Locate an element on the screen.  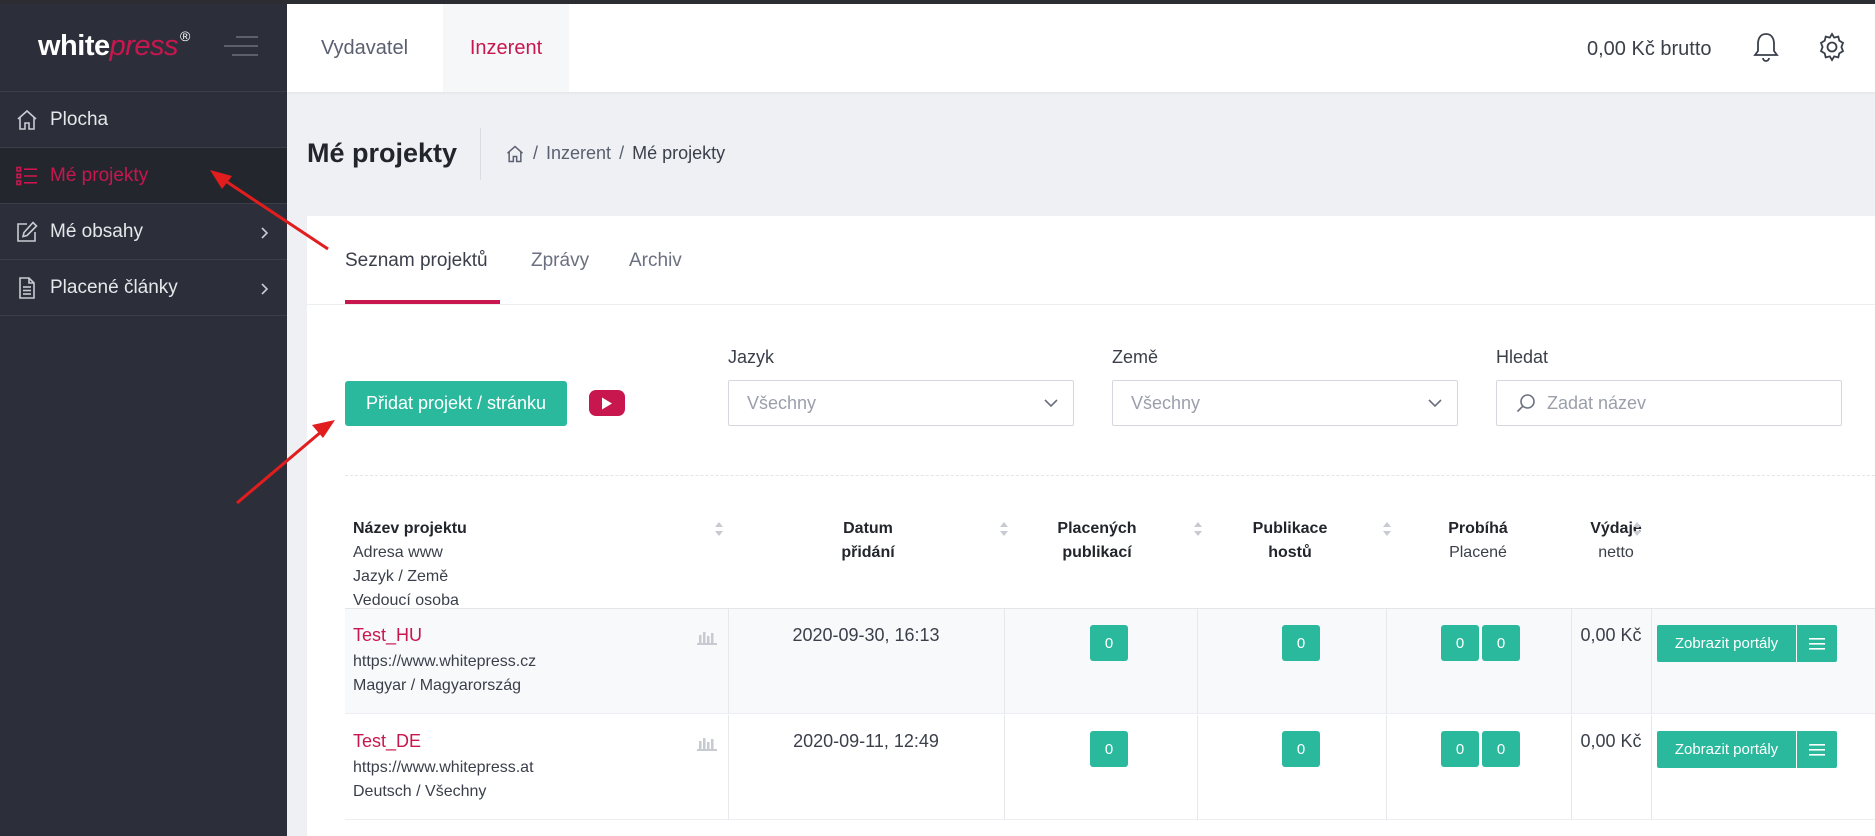
tab-project-list: Seznam projektů is located at coordinates (416, 261).